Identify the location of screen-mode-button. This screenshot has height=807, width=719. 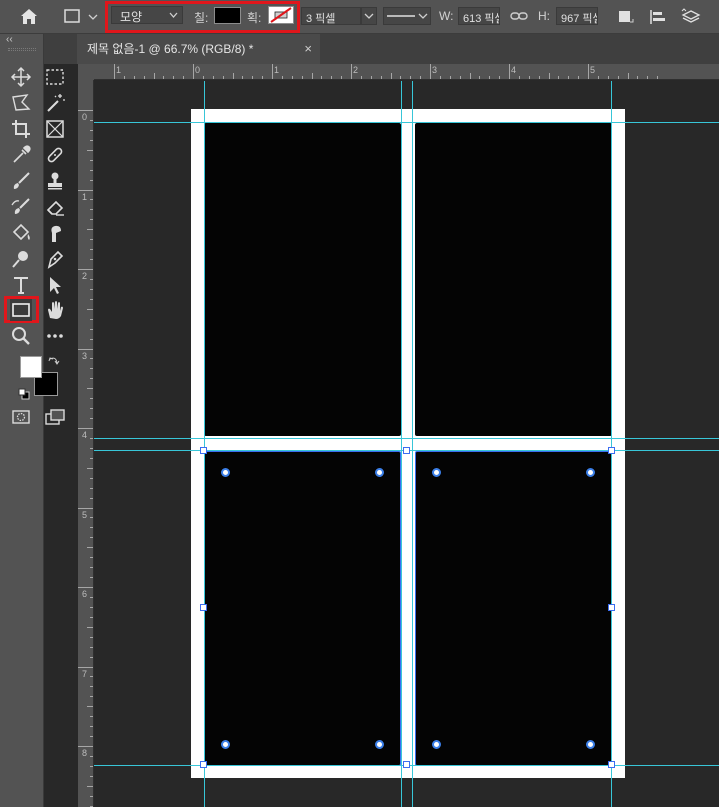
(55, 417).